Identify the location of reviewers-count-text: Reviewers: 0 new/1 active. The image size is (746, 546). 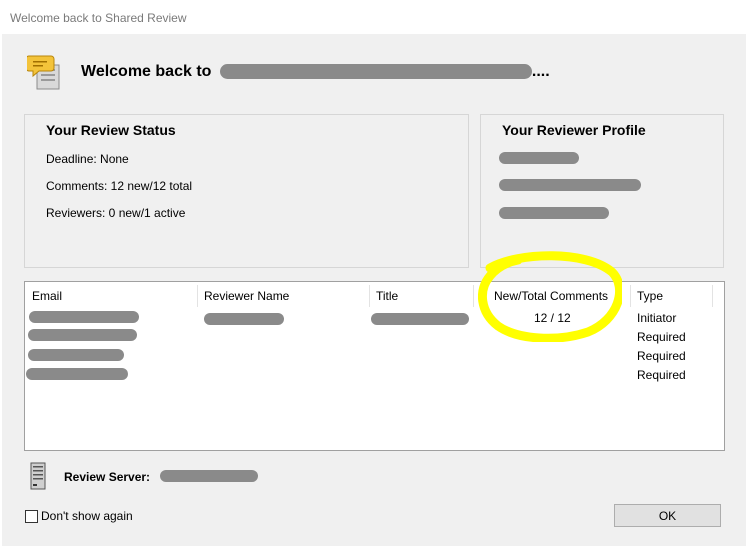
(116, 213).